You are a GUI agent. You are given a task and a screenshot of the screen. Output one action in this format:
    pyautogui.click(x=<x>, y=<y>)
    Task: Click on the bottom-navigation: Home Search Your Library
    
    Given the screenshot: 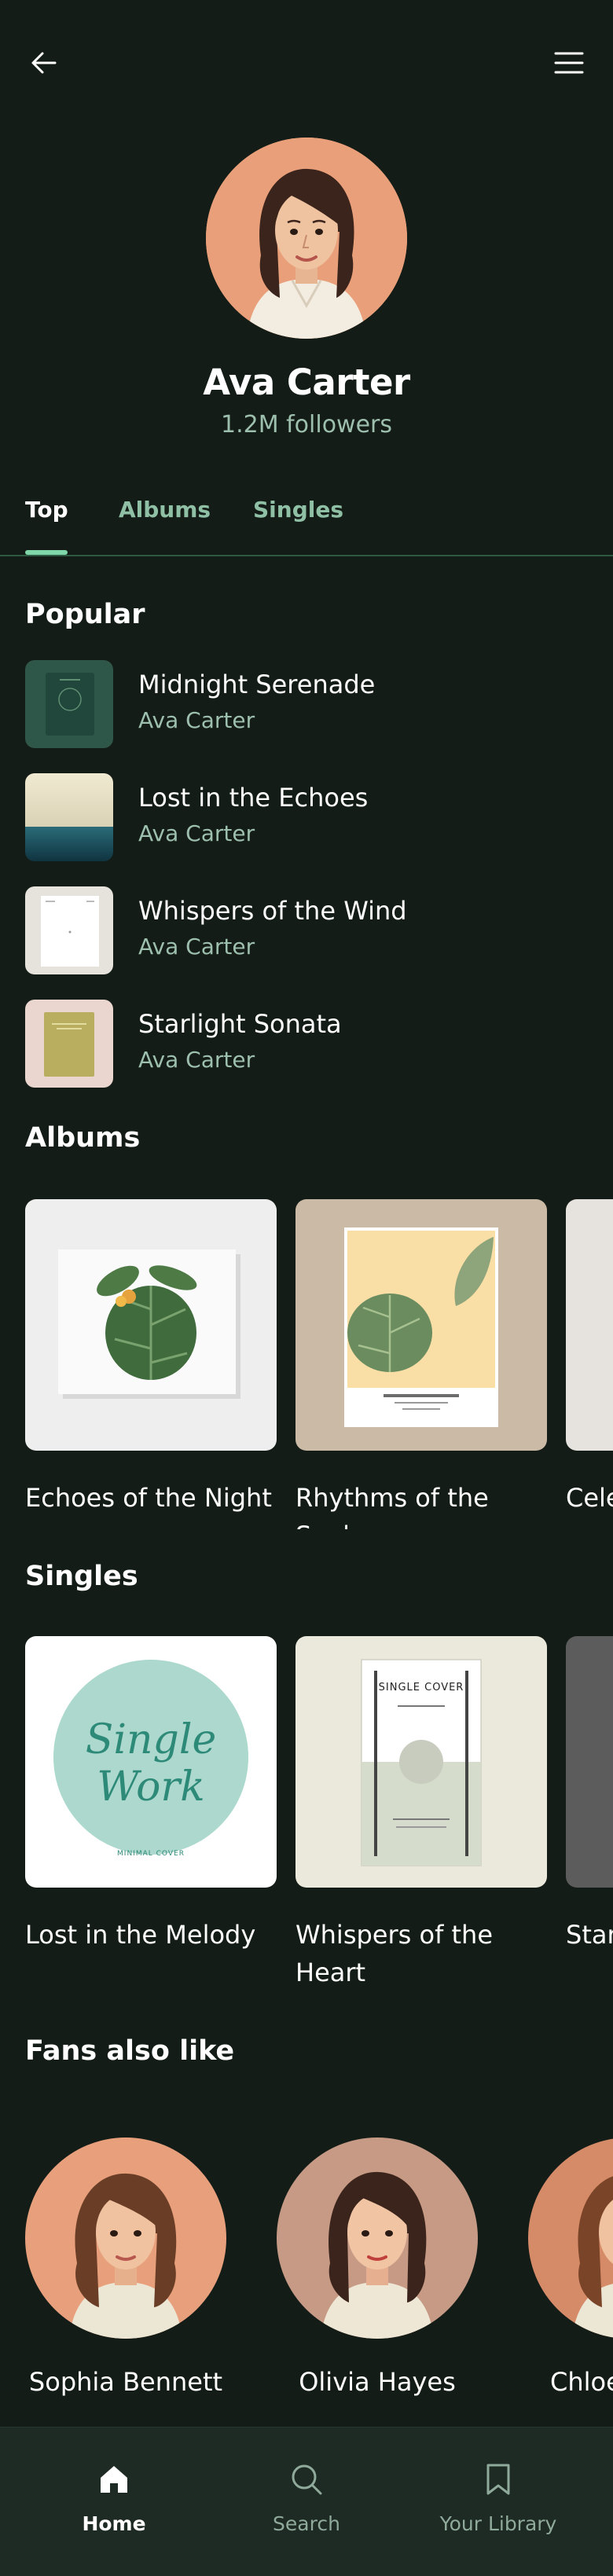 What is the action you would take?
    pyautogui.click(x=307, y=2501)
    